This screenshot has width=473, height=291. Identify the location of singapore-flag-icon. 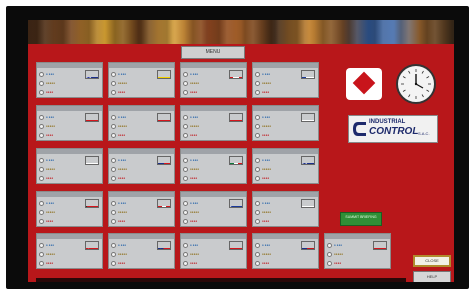
(92, 245).